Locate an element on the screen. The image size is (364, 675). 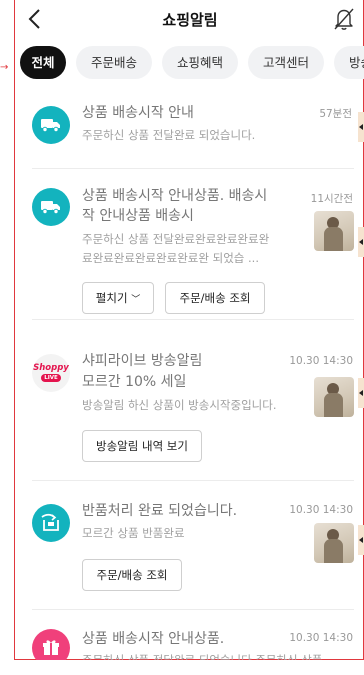
broadcast-history-button: 방송알림 내역 보기 is located at coordinates (142, 446).